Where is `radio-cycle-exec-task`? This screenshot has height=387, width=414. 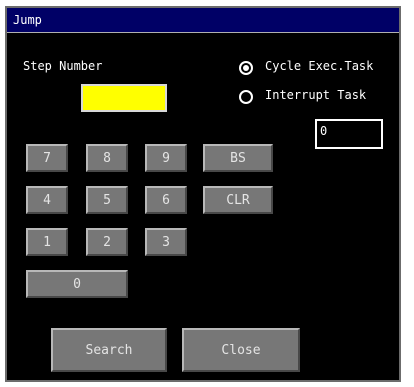 radio-cycle-exec-task is located at coordinates (246, 68).